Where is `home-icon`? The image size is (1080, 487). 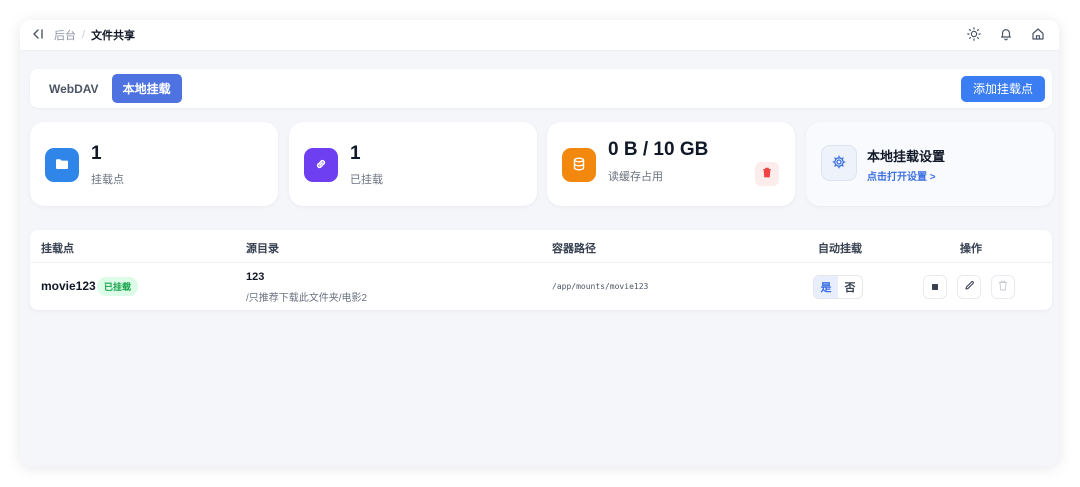 home-icon is located at coordinates (1038, 35).